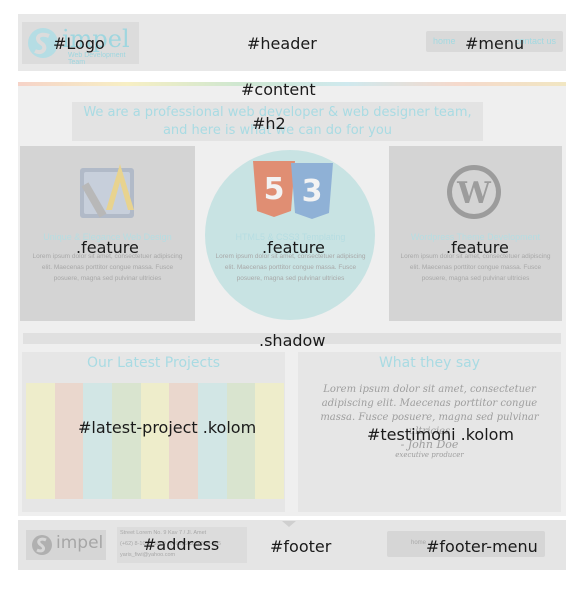 This screenshot has height=600, width=583. Describe the element at coordinates (444, 41) in the screenshot. I see `menu-item-home: home` at that location.